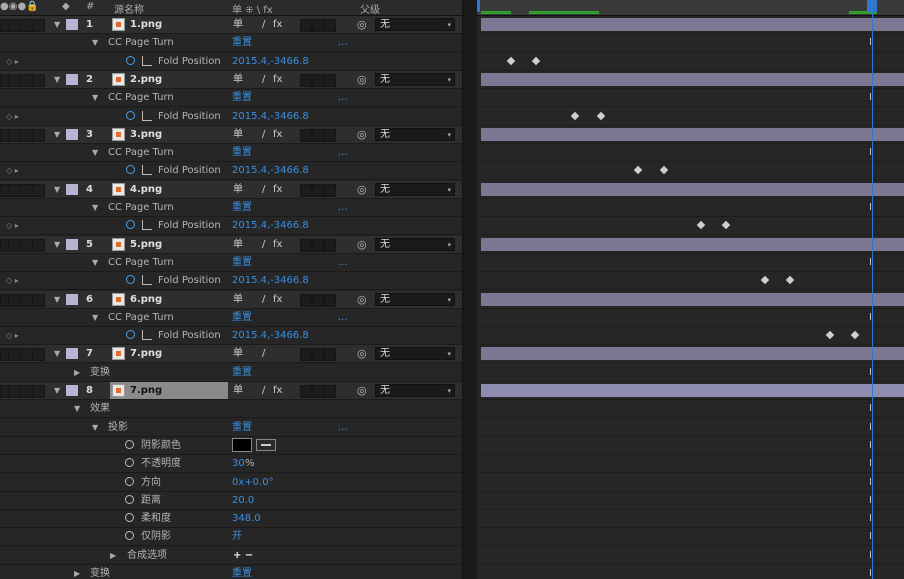  Describe the element at coordinates (362, 189) in the screenshot. I see `pick-whip-icon: ◎` at that location.